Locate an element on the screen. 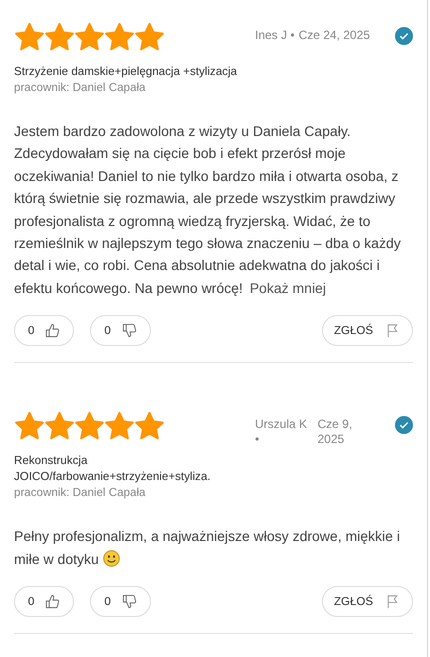  service-name: Strzyżenie damskie+pielęgnacja +stylizacja is located at coordinates (126, 72).